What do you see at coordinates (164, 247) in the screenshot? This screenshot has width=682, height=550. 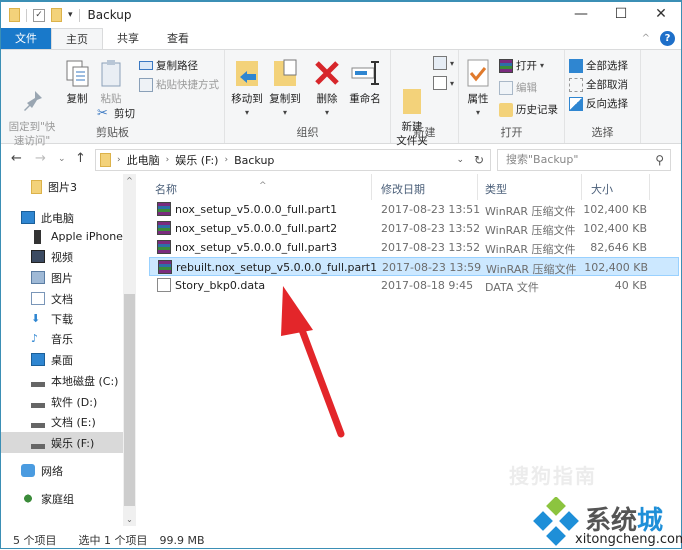 I see `winrar-archive-icon` at bounding box center [164, 247].